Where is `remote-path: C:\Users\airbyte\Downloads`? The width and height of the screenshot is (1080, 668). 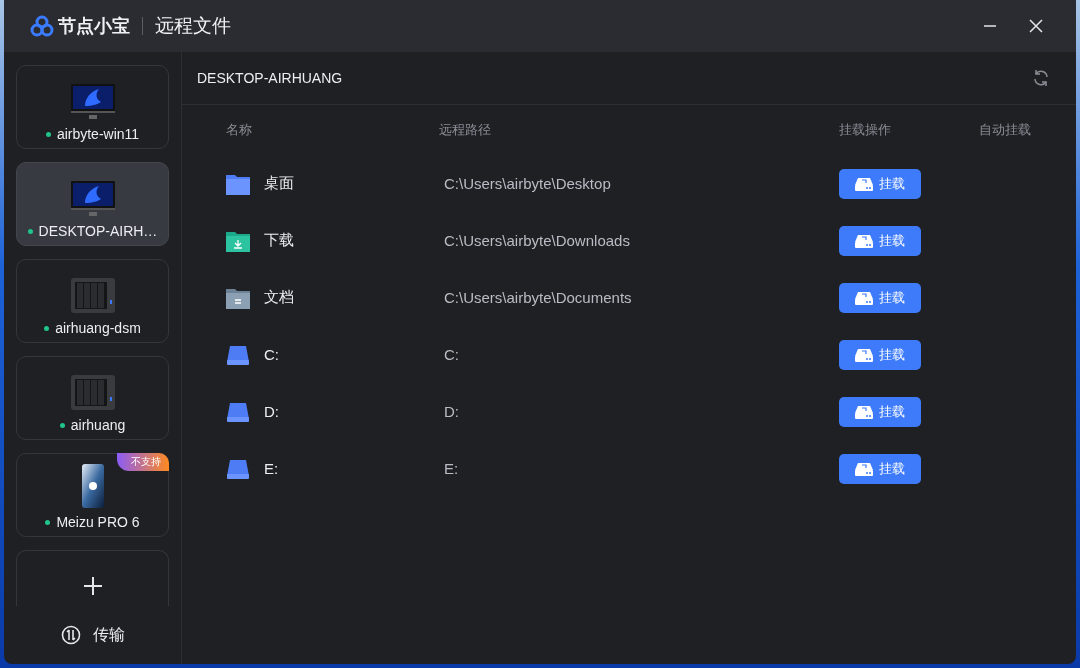 remote-path: C:\Users\airbyte\Downloads is located at coordinates (537, 240).